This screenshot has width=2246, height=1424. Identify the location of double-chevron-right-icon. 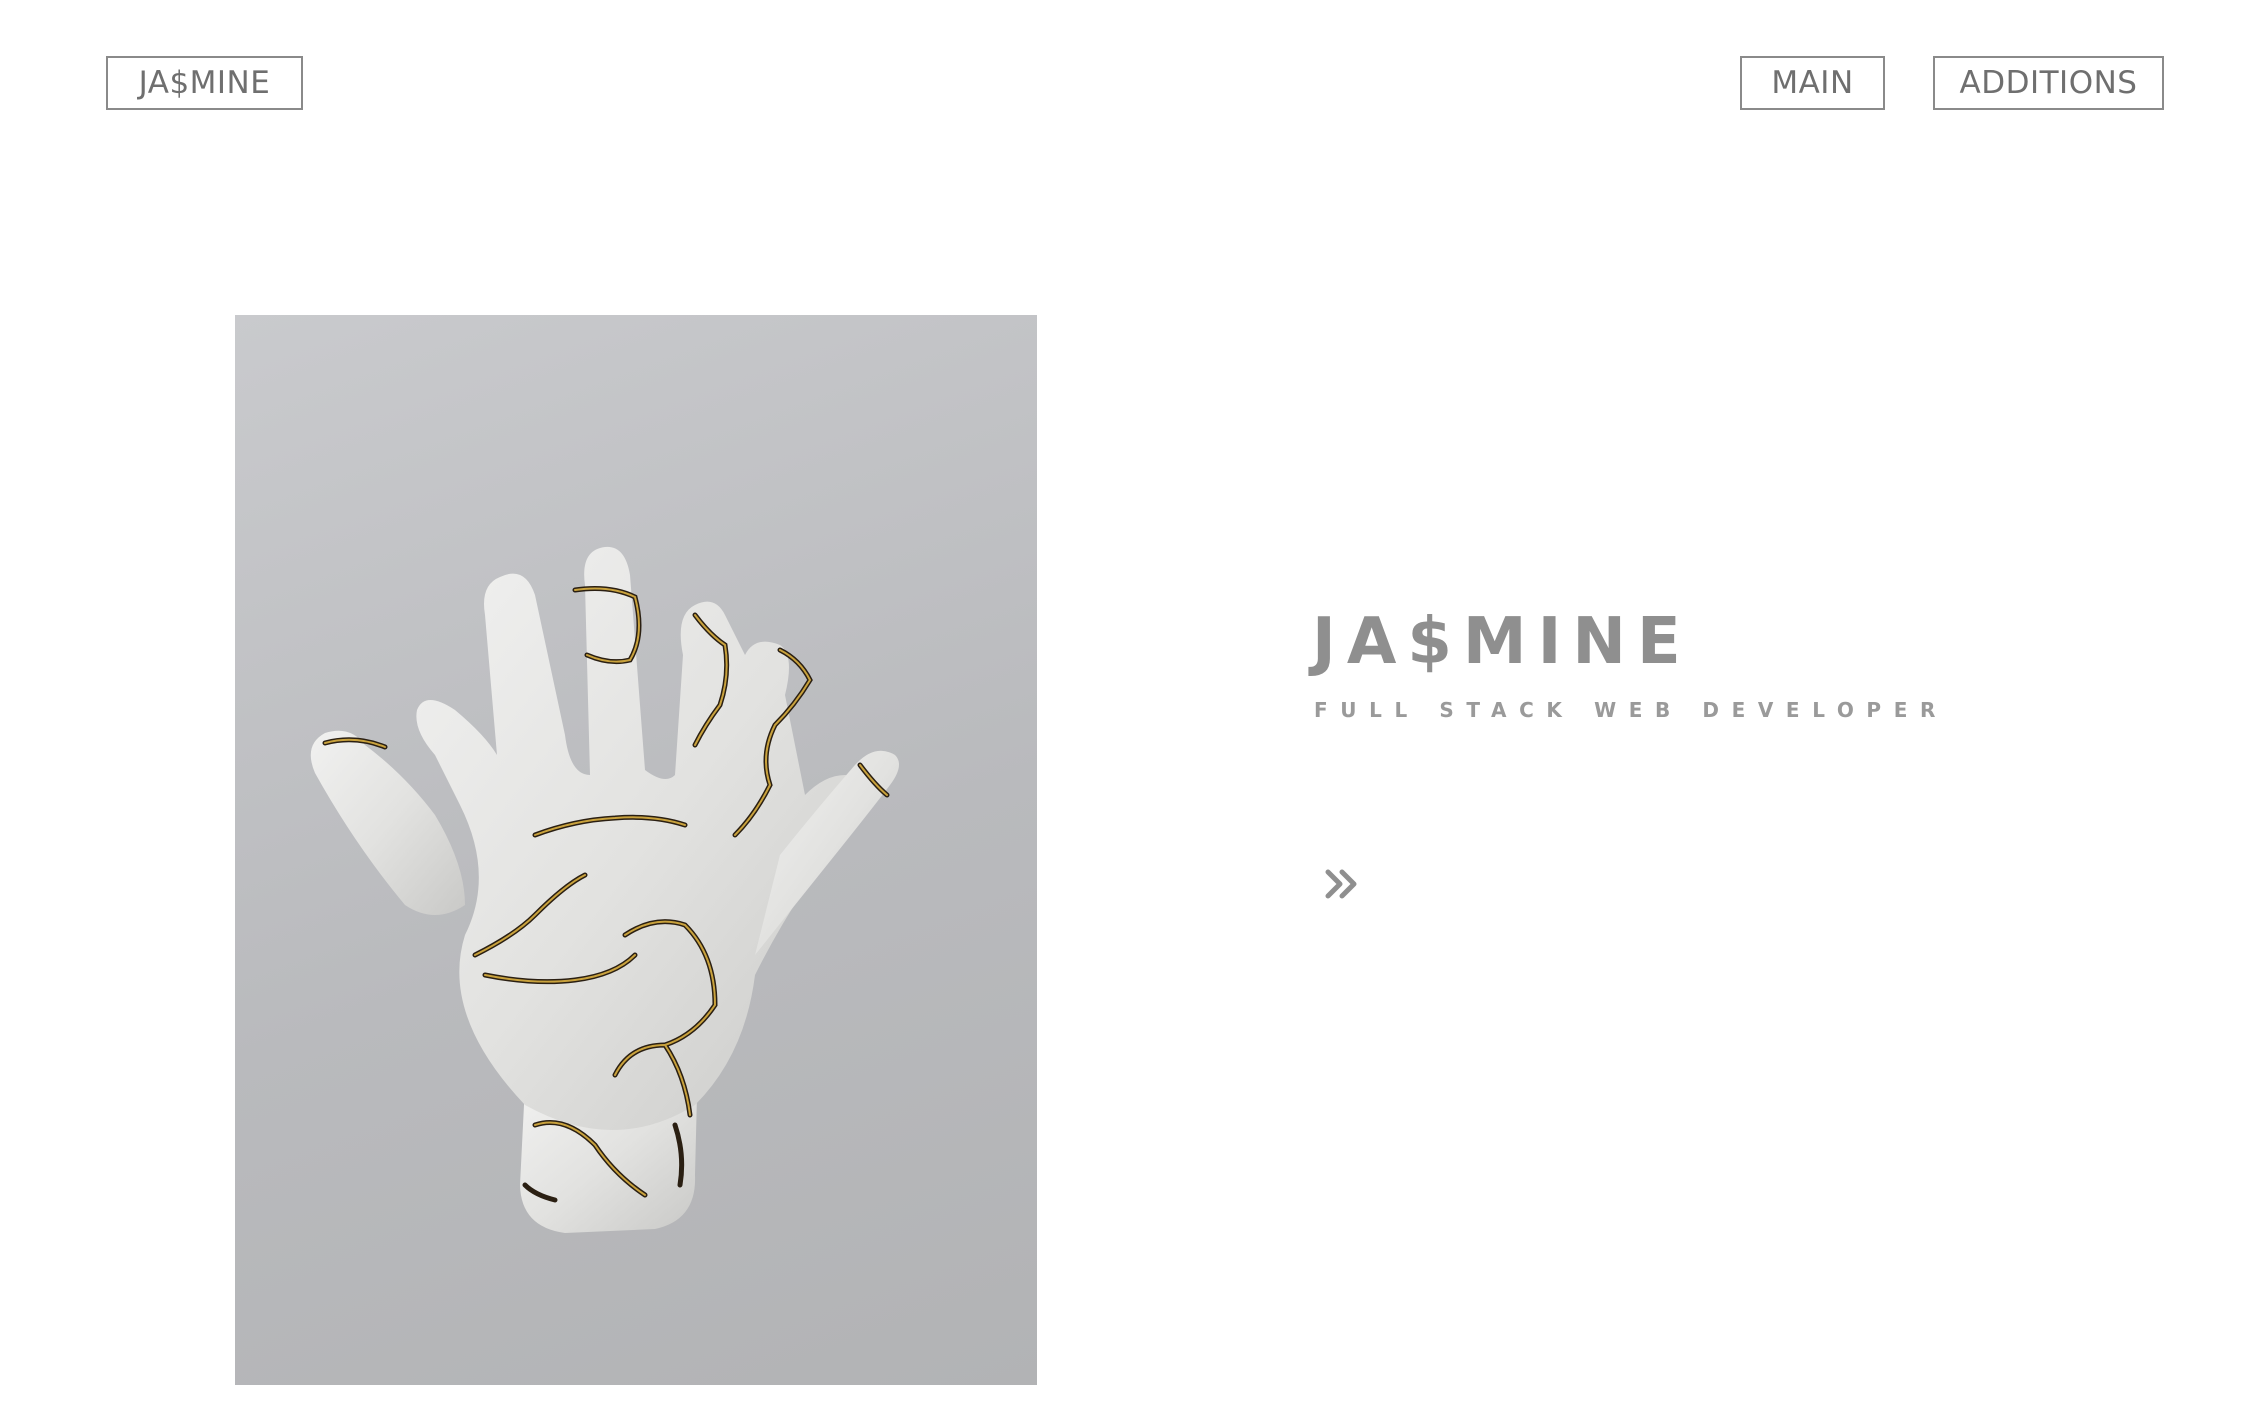
(1341, 884).